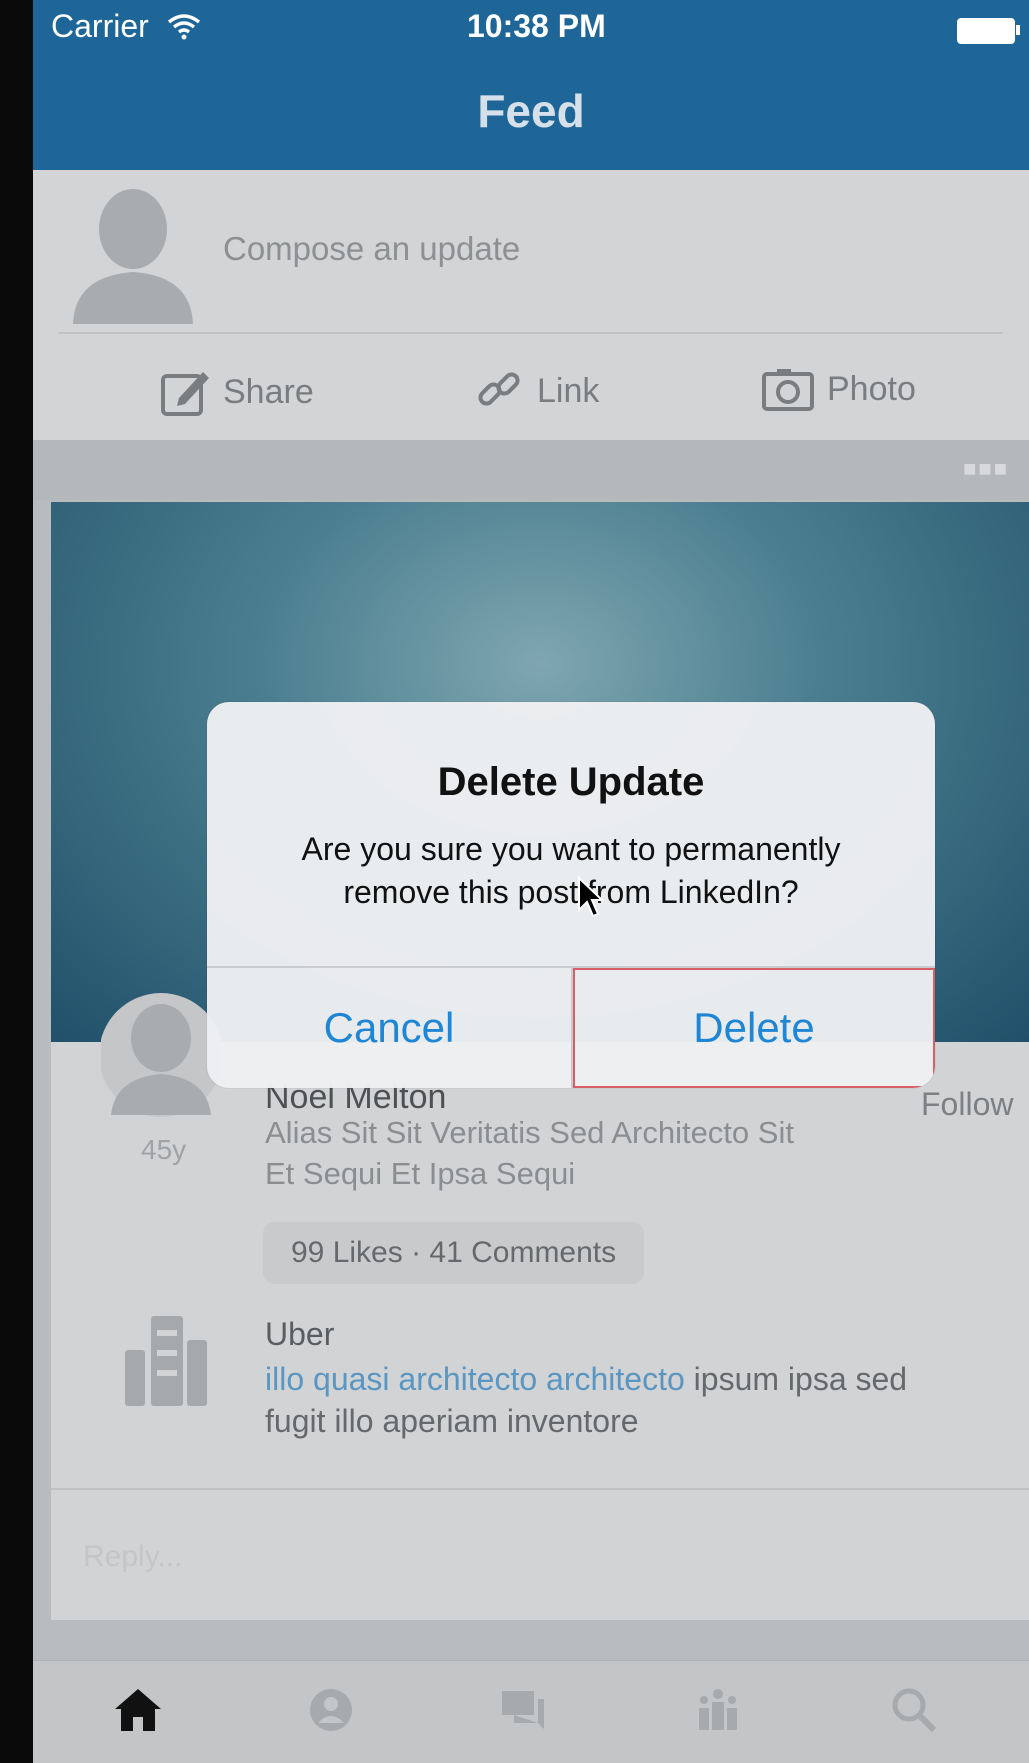  Describe the element at coordinates (788, 390) in the screenshot. I see `camera-icon` at that location.